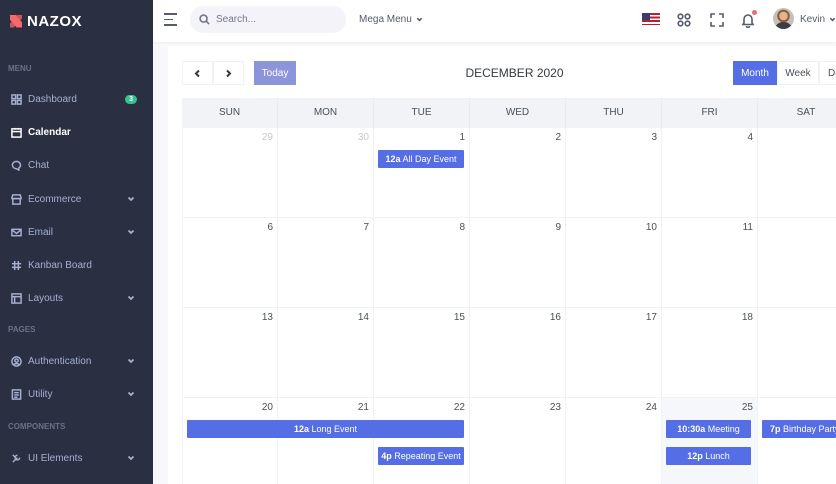 This screenshot has height=484, width=836. What do you see at coordinates (710, 353) in the screenshot?
I see `day-cell: 18` at bounding box center [710, 353].